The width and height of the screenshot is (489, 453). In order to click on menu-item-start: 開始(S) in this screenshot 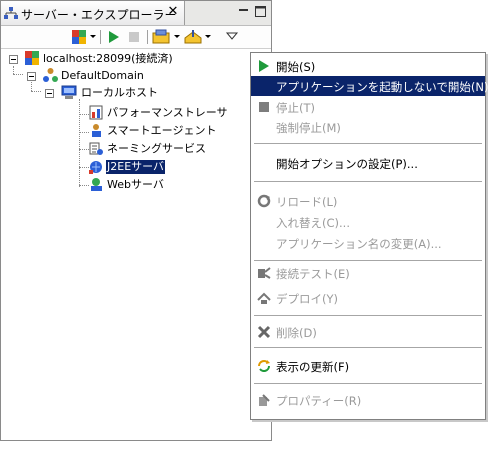, I will do `click(368, 66)`.